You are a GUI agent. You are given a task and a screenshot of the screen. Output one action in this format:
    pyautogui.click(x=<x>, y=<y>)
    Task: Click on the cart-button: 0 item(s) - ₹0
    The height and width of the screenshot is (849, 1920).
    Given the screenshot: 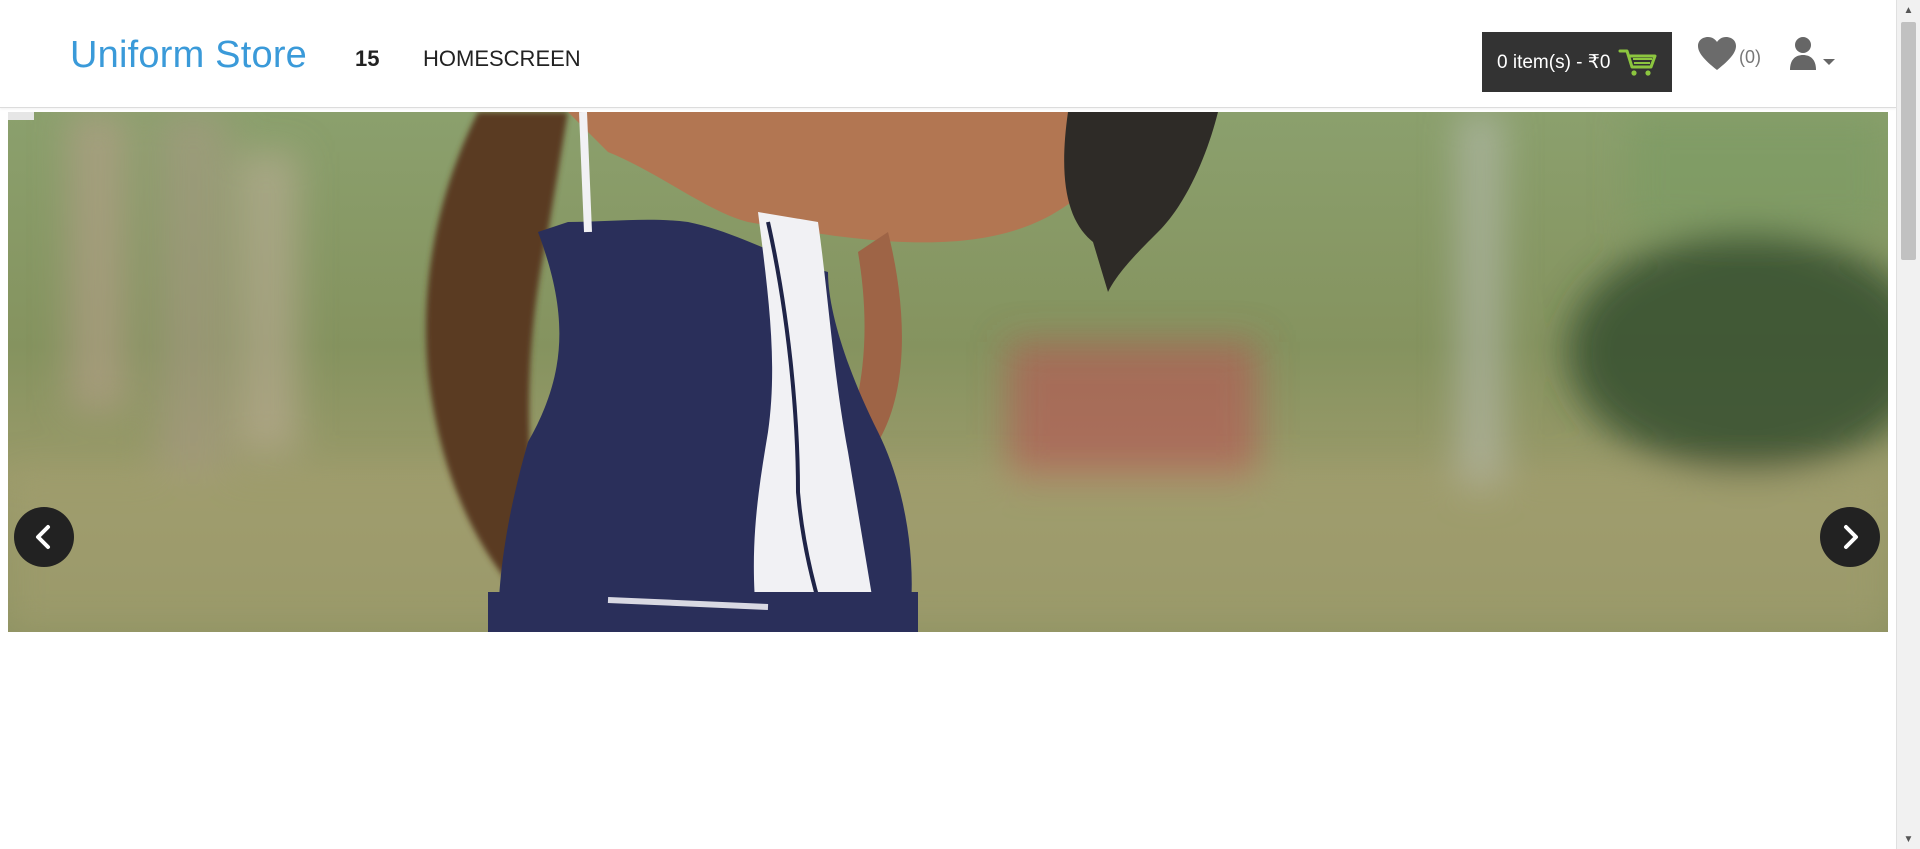 What is the action you would take?
    pyautogui.click(x=1577, y=62)
    